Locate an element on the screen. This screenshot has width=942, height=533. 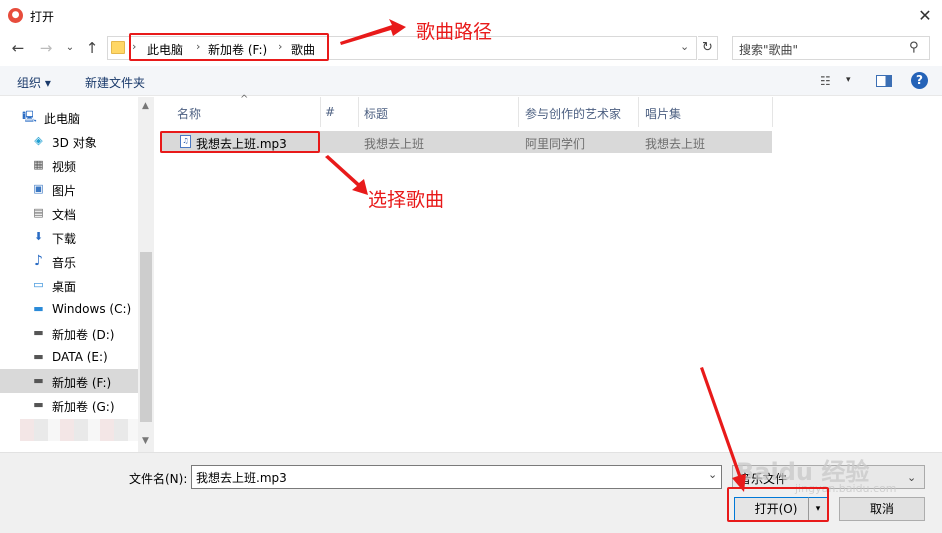
arrow-to-path is located at coordinates (373, 32).